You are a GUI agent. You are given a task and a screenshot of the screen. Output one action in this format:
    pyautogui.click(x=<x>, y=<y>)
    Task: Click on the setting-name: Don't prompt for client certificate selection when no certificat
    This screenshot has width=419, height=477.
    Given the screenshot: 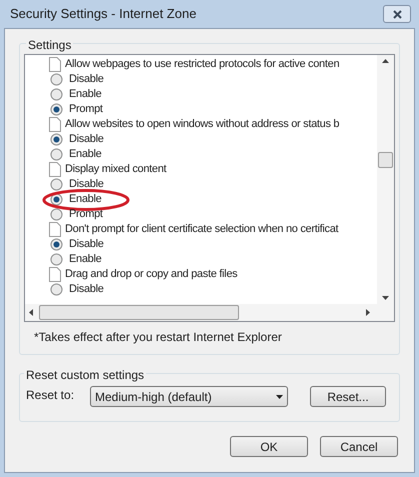 What is the action you would take?
    pyautogui.click(x=201, y=230)
    